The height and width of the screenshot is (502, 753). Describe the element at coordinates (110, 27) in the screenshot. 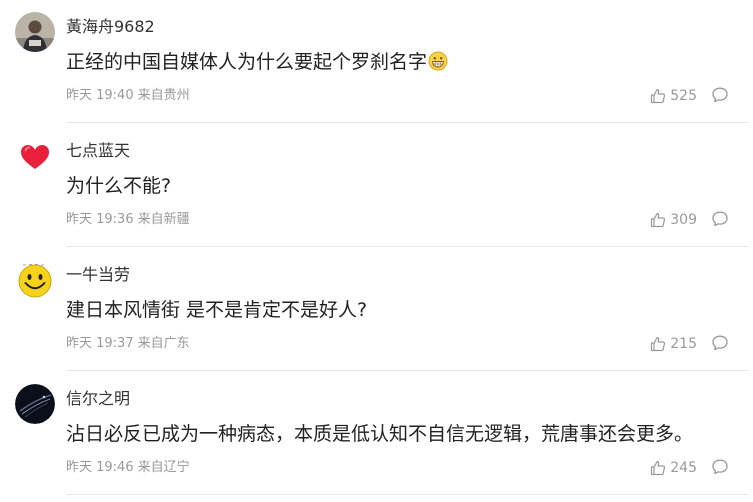

I see `username: 黃海舟9682` at that location.